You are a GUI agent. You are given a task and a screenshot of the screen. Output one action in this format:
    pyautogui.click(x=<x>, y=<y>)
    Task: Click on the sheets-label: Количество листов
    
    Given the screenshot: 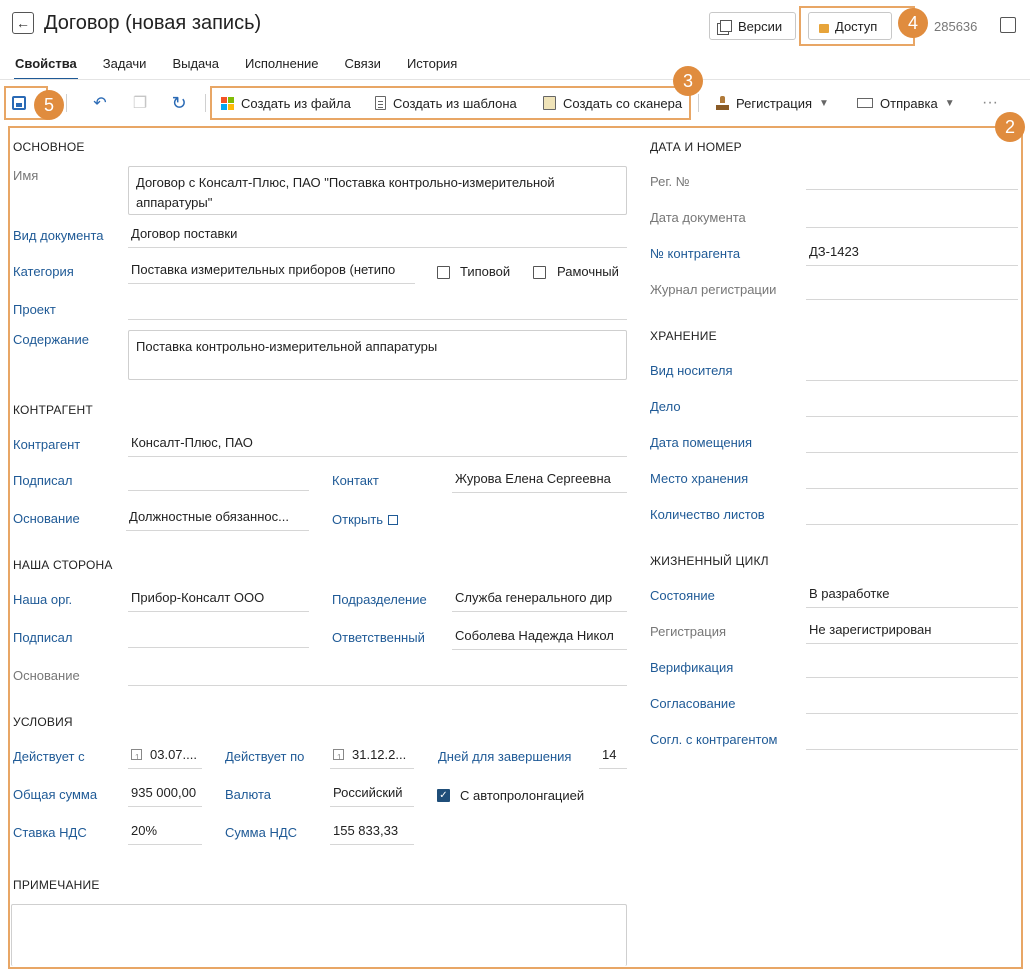 What is the action you would take?
    pyautogui.click(x=707, y=514)
    